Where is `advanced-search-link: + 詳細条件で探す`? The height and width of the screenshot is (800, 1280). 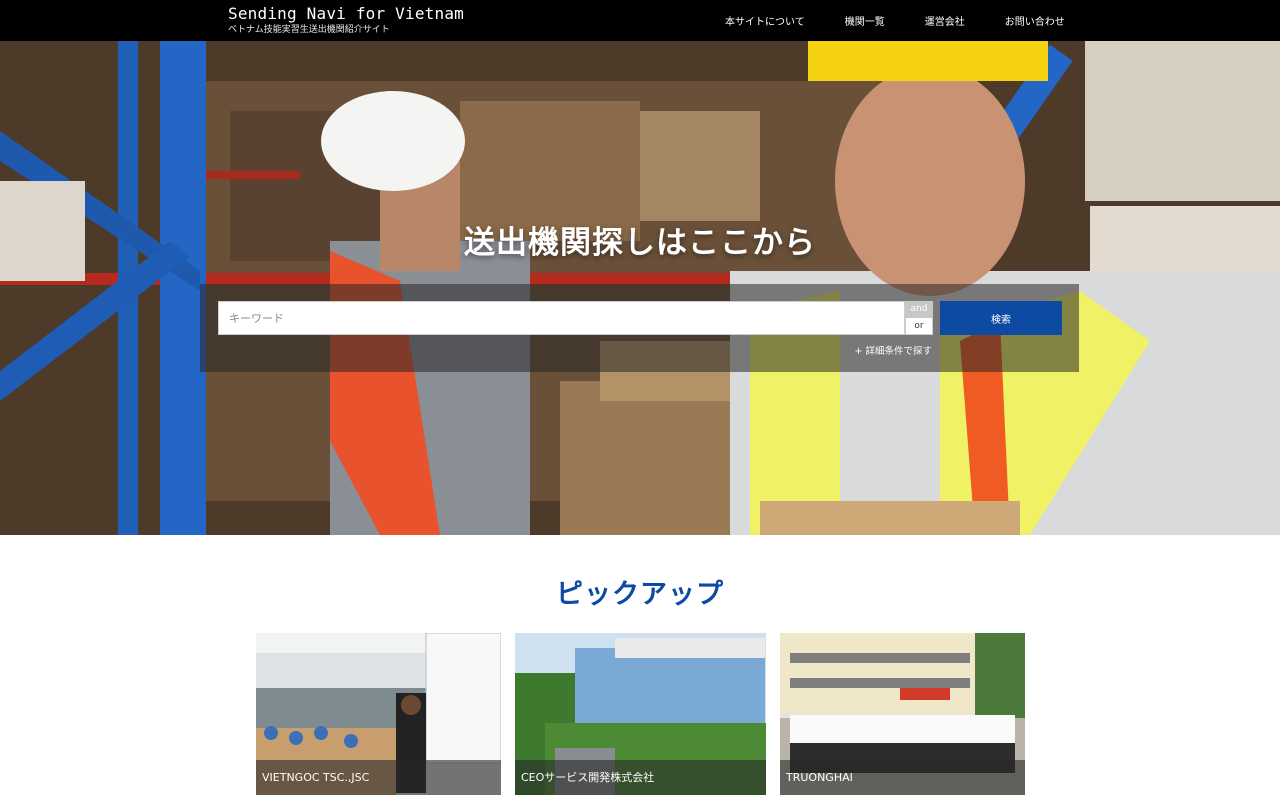
advanced-search-link: + 詳細条件で探す is located at coordinates (893, 350).